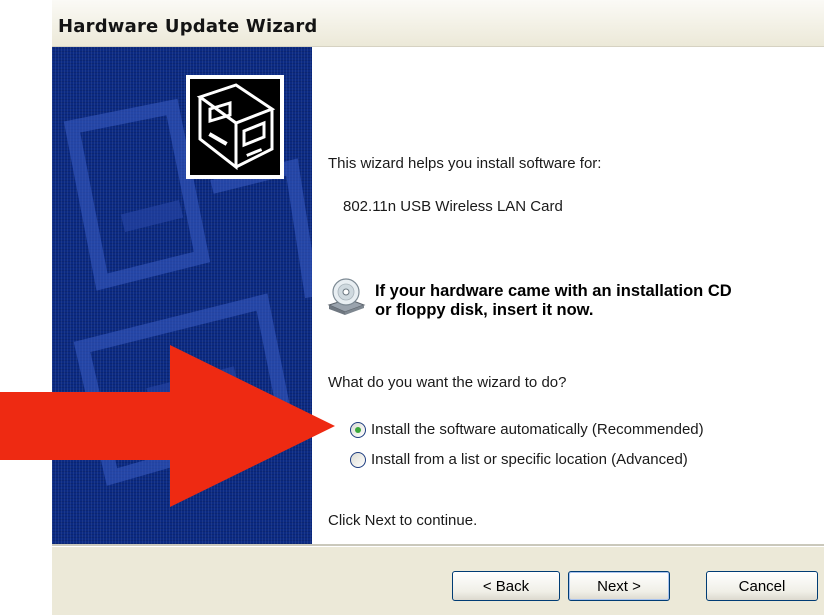 The height and width of the screenshot is (615, 824). What do you see at coordinates (403, 520) in the screenshot?
I see `continue-hint: Click Next to continue.` at bounding box center [403, 520].